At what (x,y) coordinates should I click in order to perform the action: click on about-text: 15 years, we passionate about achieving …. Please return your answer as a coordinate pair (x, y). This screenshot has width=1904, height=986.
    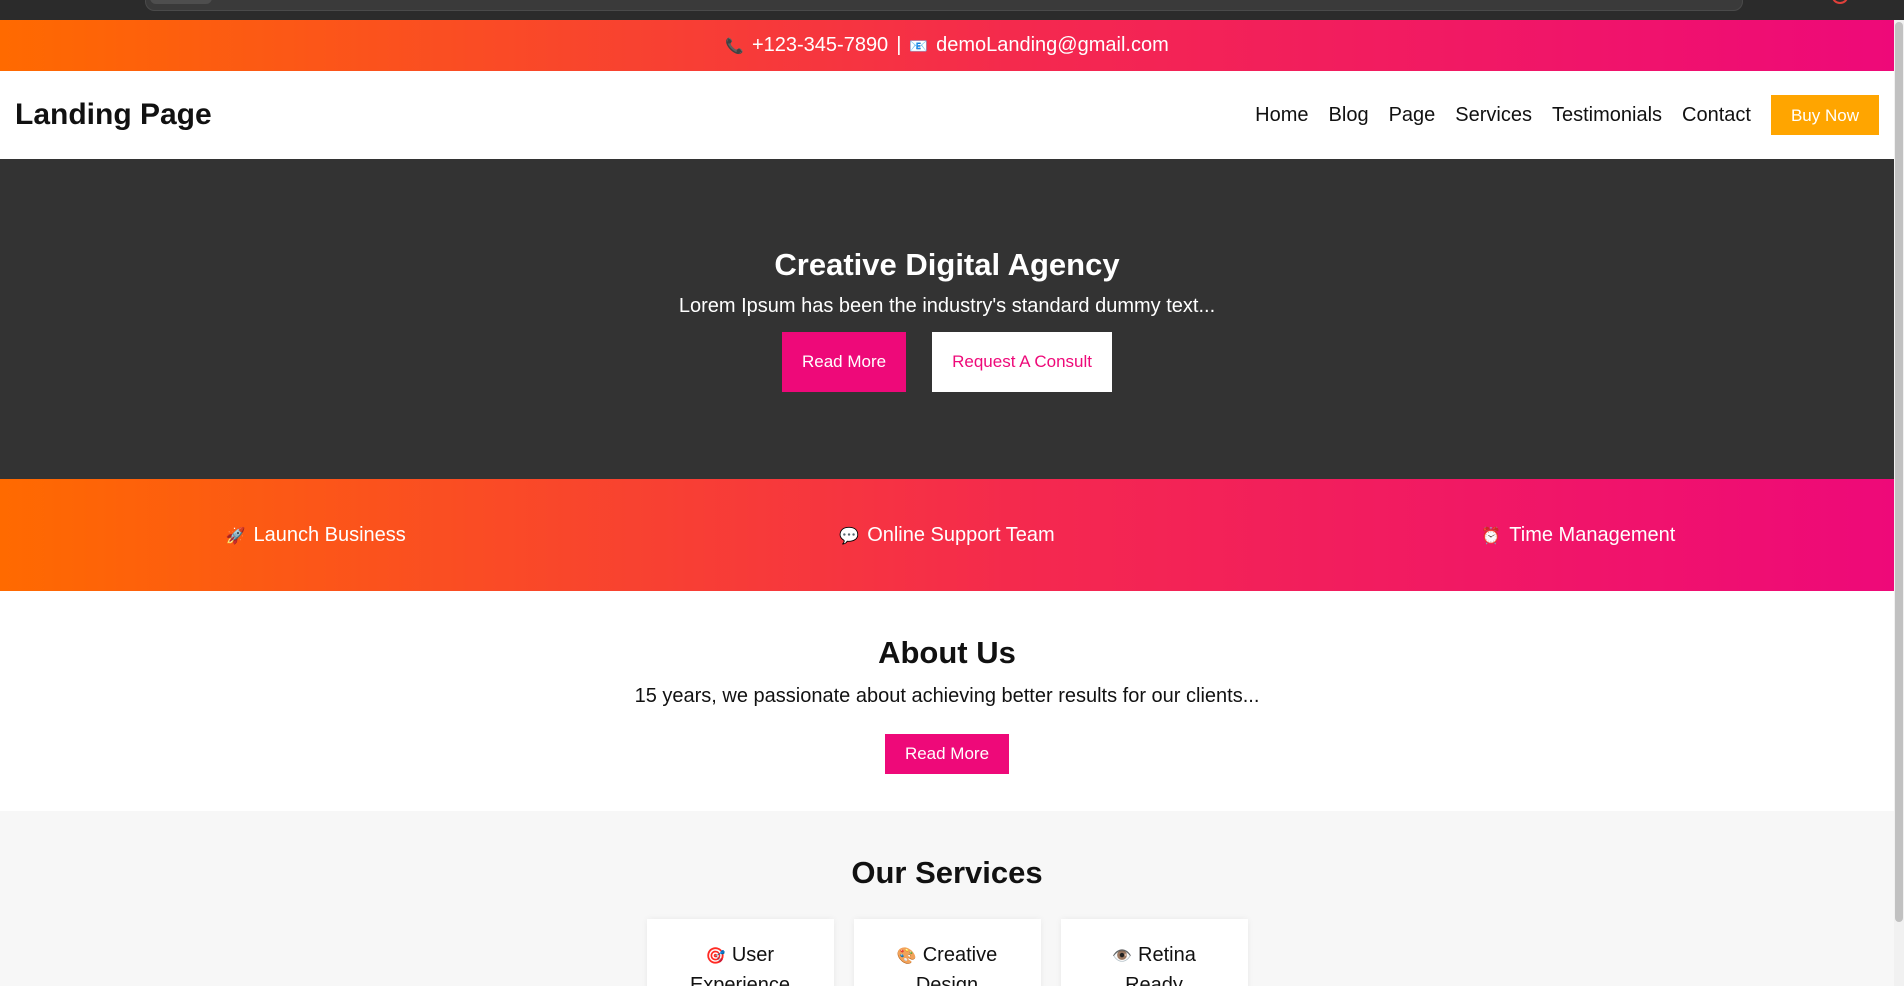
    Looking at the image, I should click on (947, 696).